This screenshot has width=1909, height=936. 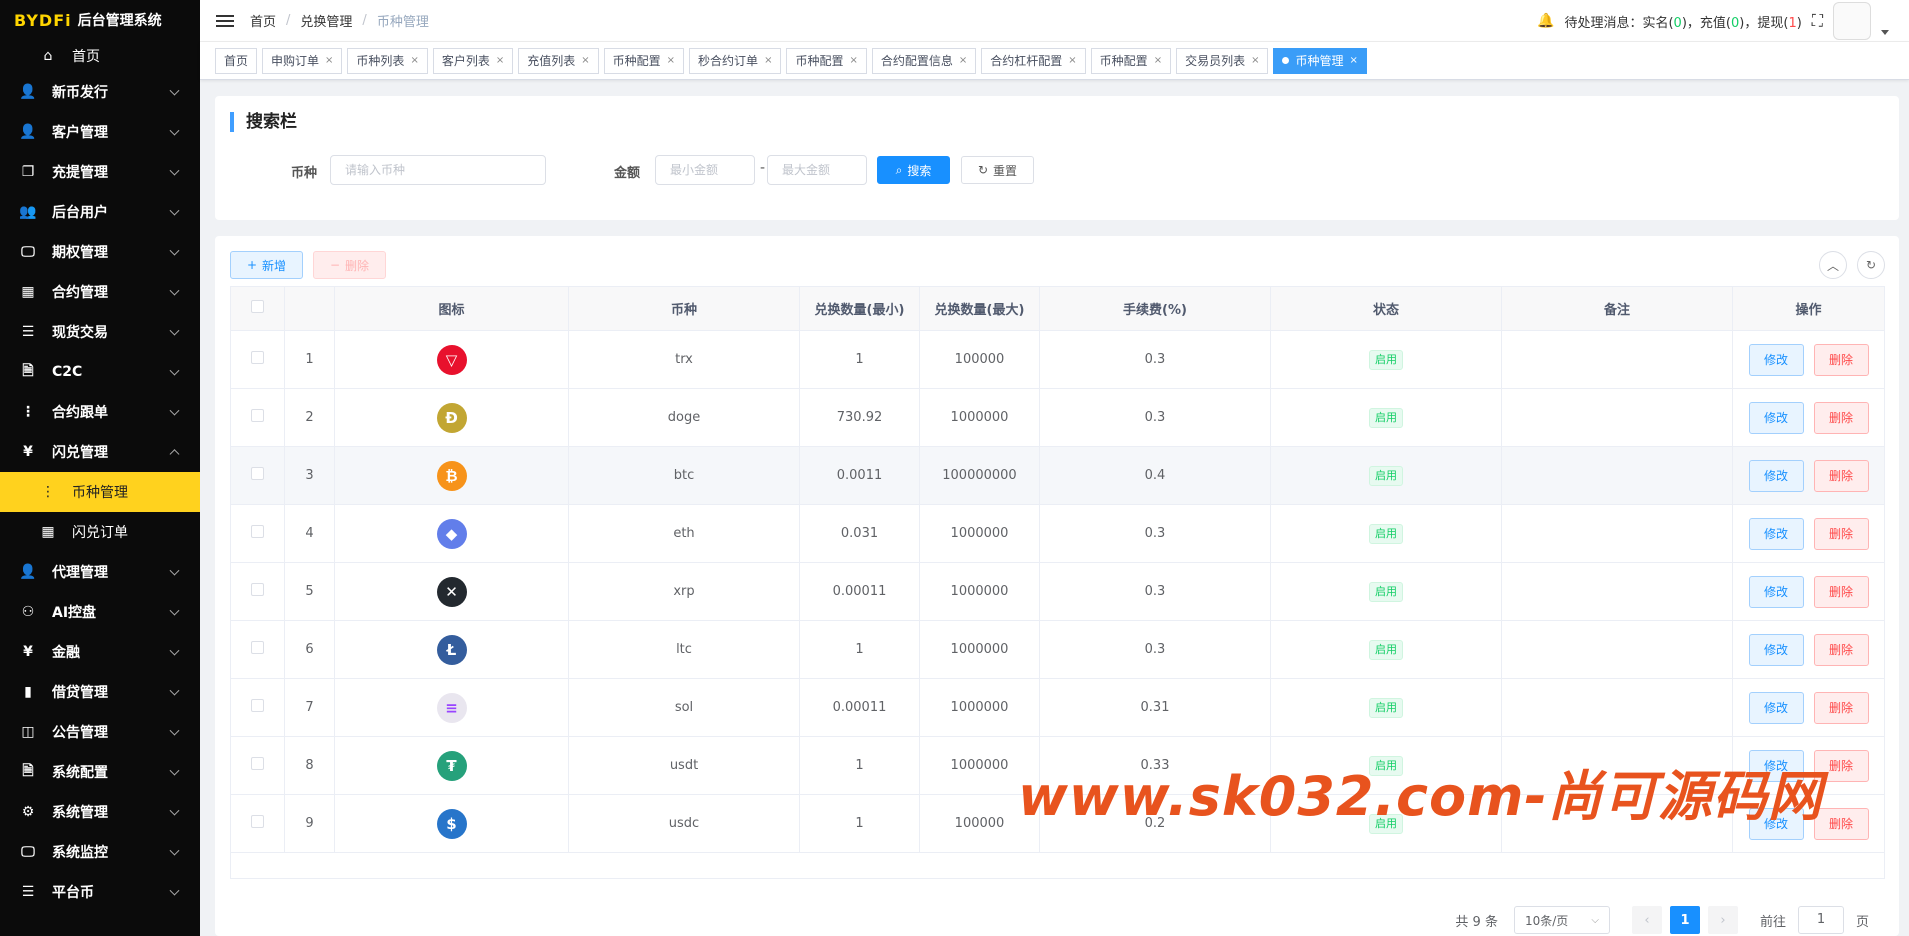 I want to click on sidebar-item: ⚇ AI控盘, so click(x=100, y=612).